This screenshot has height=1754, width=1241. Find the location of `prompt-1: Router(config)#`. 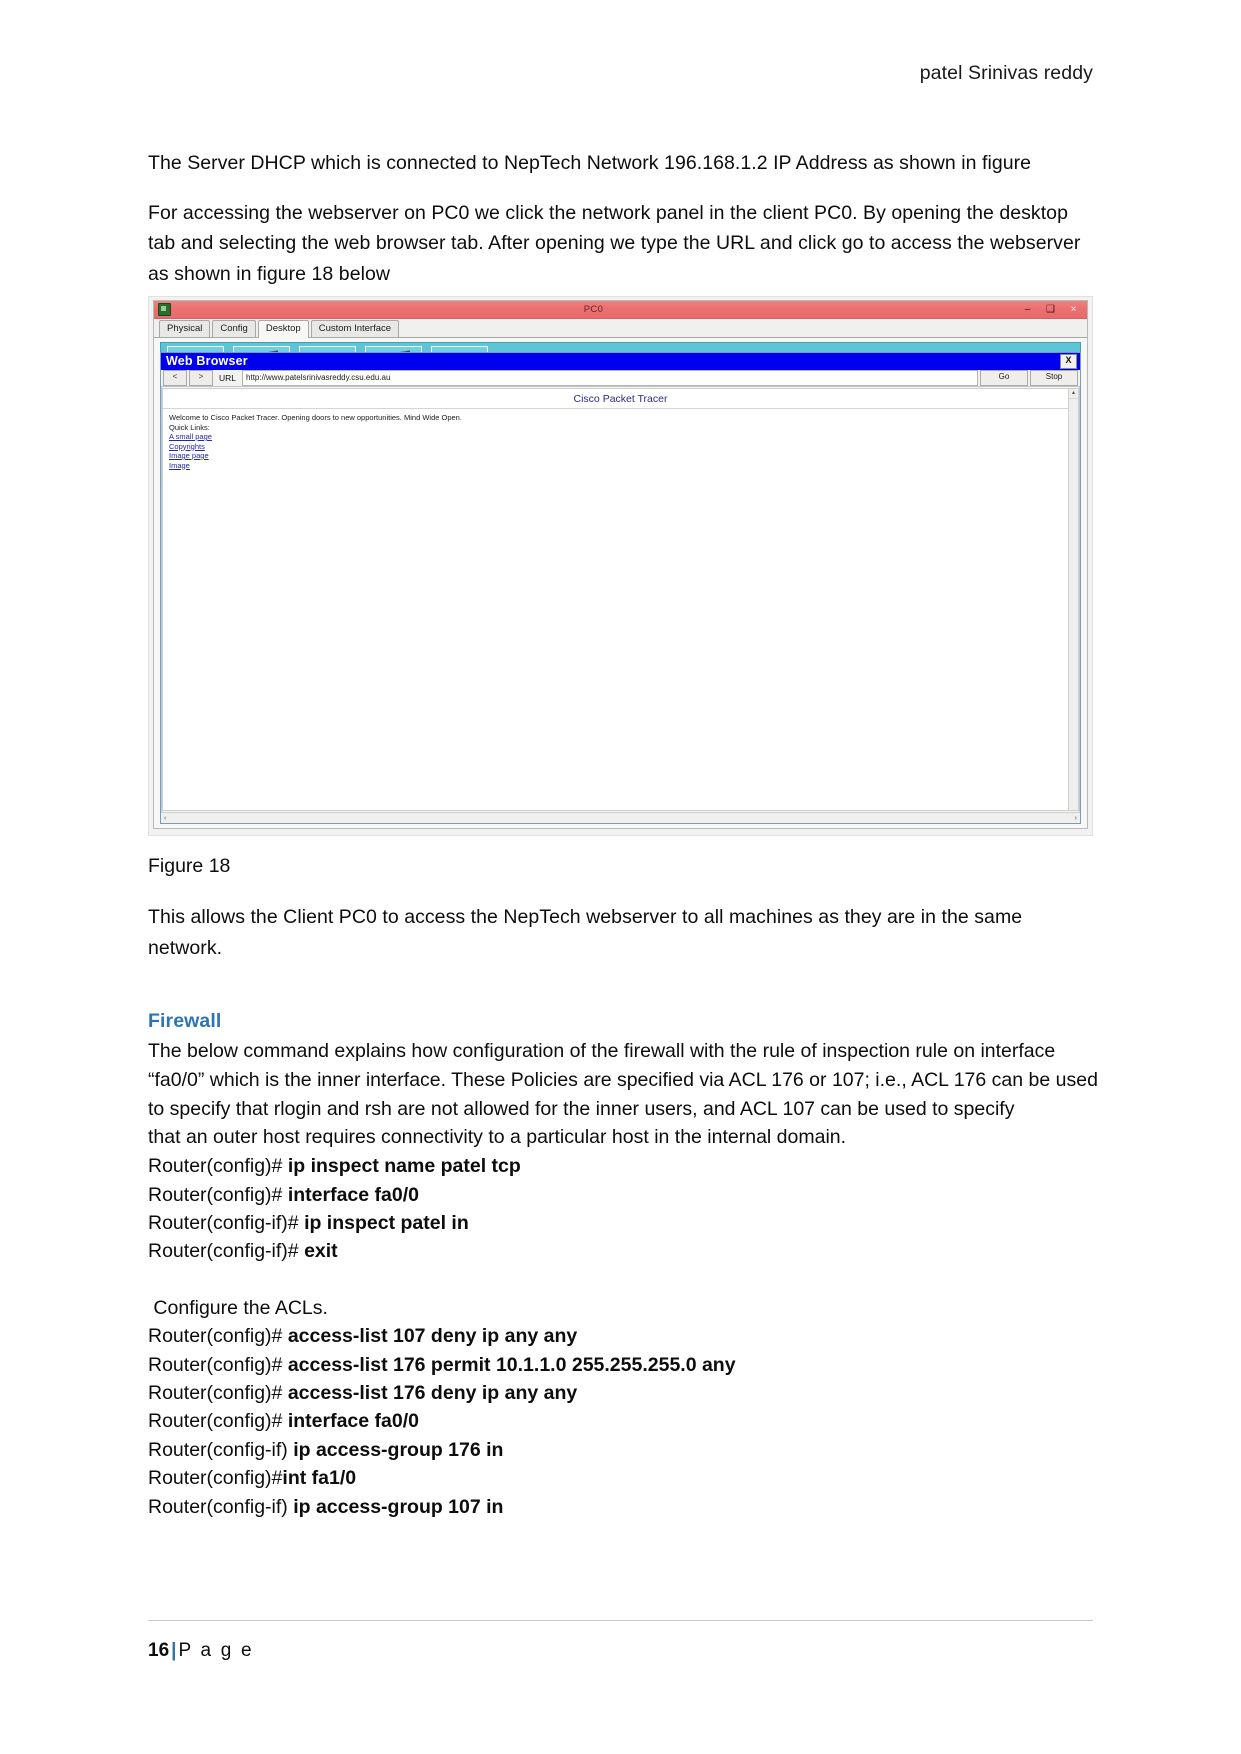

prompt-1: Router(config)# is located at coordinates (218, 1166).